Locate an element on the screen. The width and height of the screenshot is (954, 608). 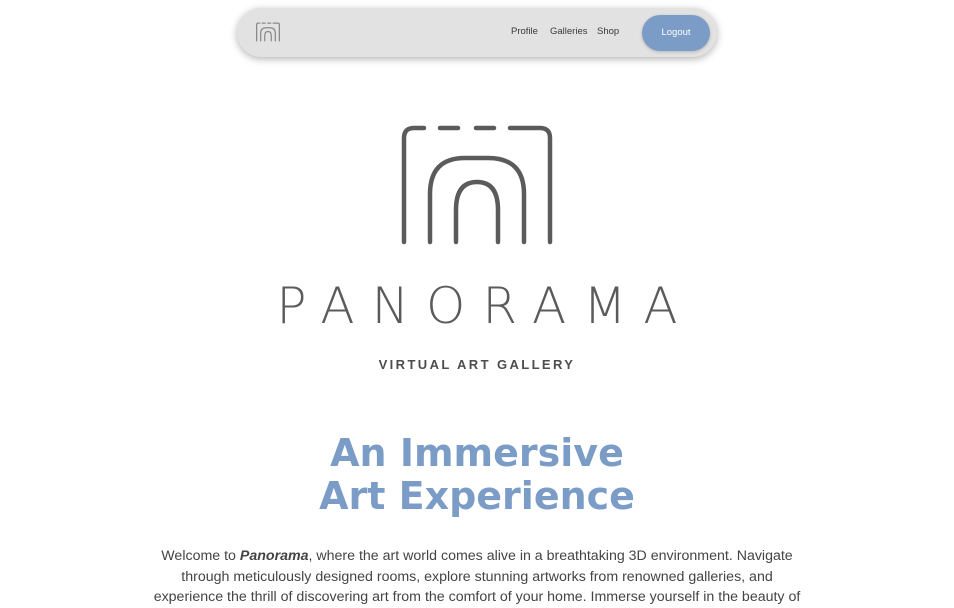
headline-line-2: Art Experience is located at coordinates (477, 496).